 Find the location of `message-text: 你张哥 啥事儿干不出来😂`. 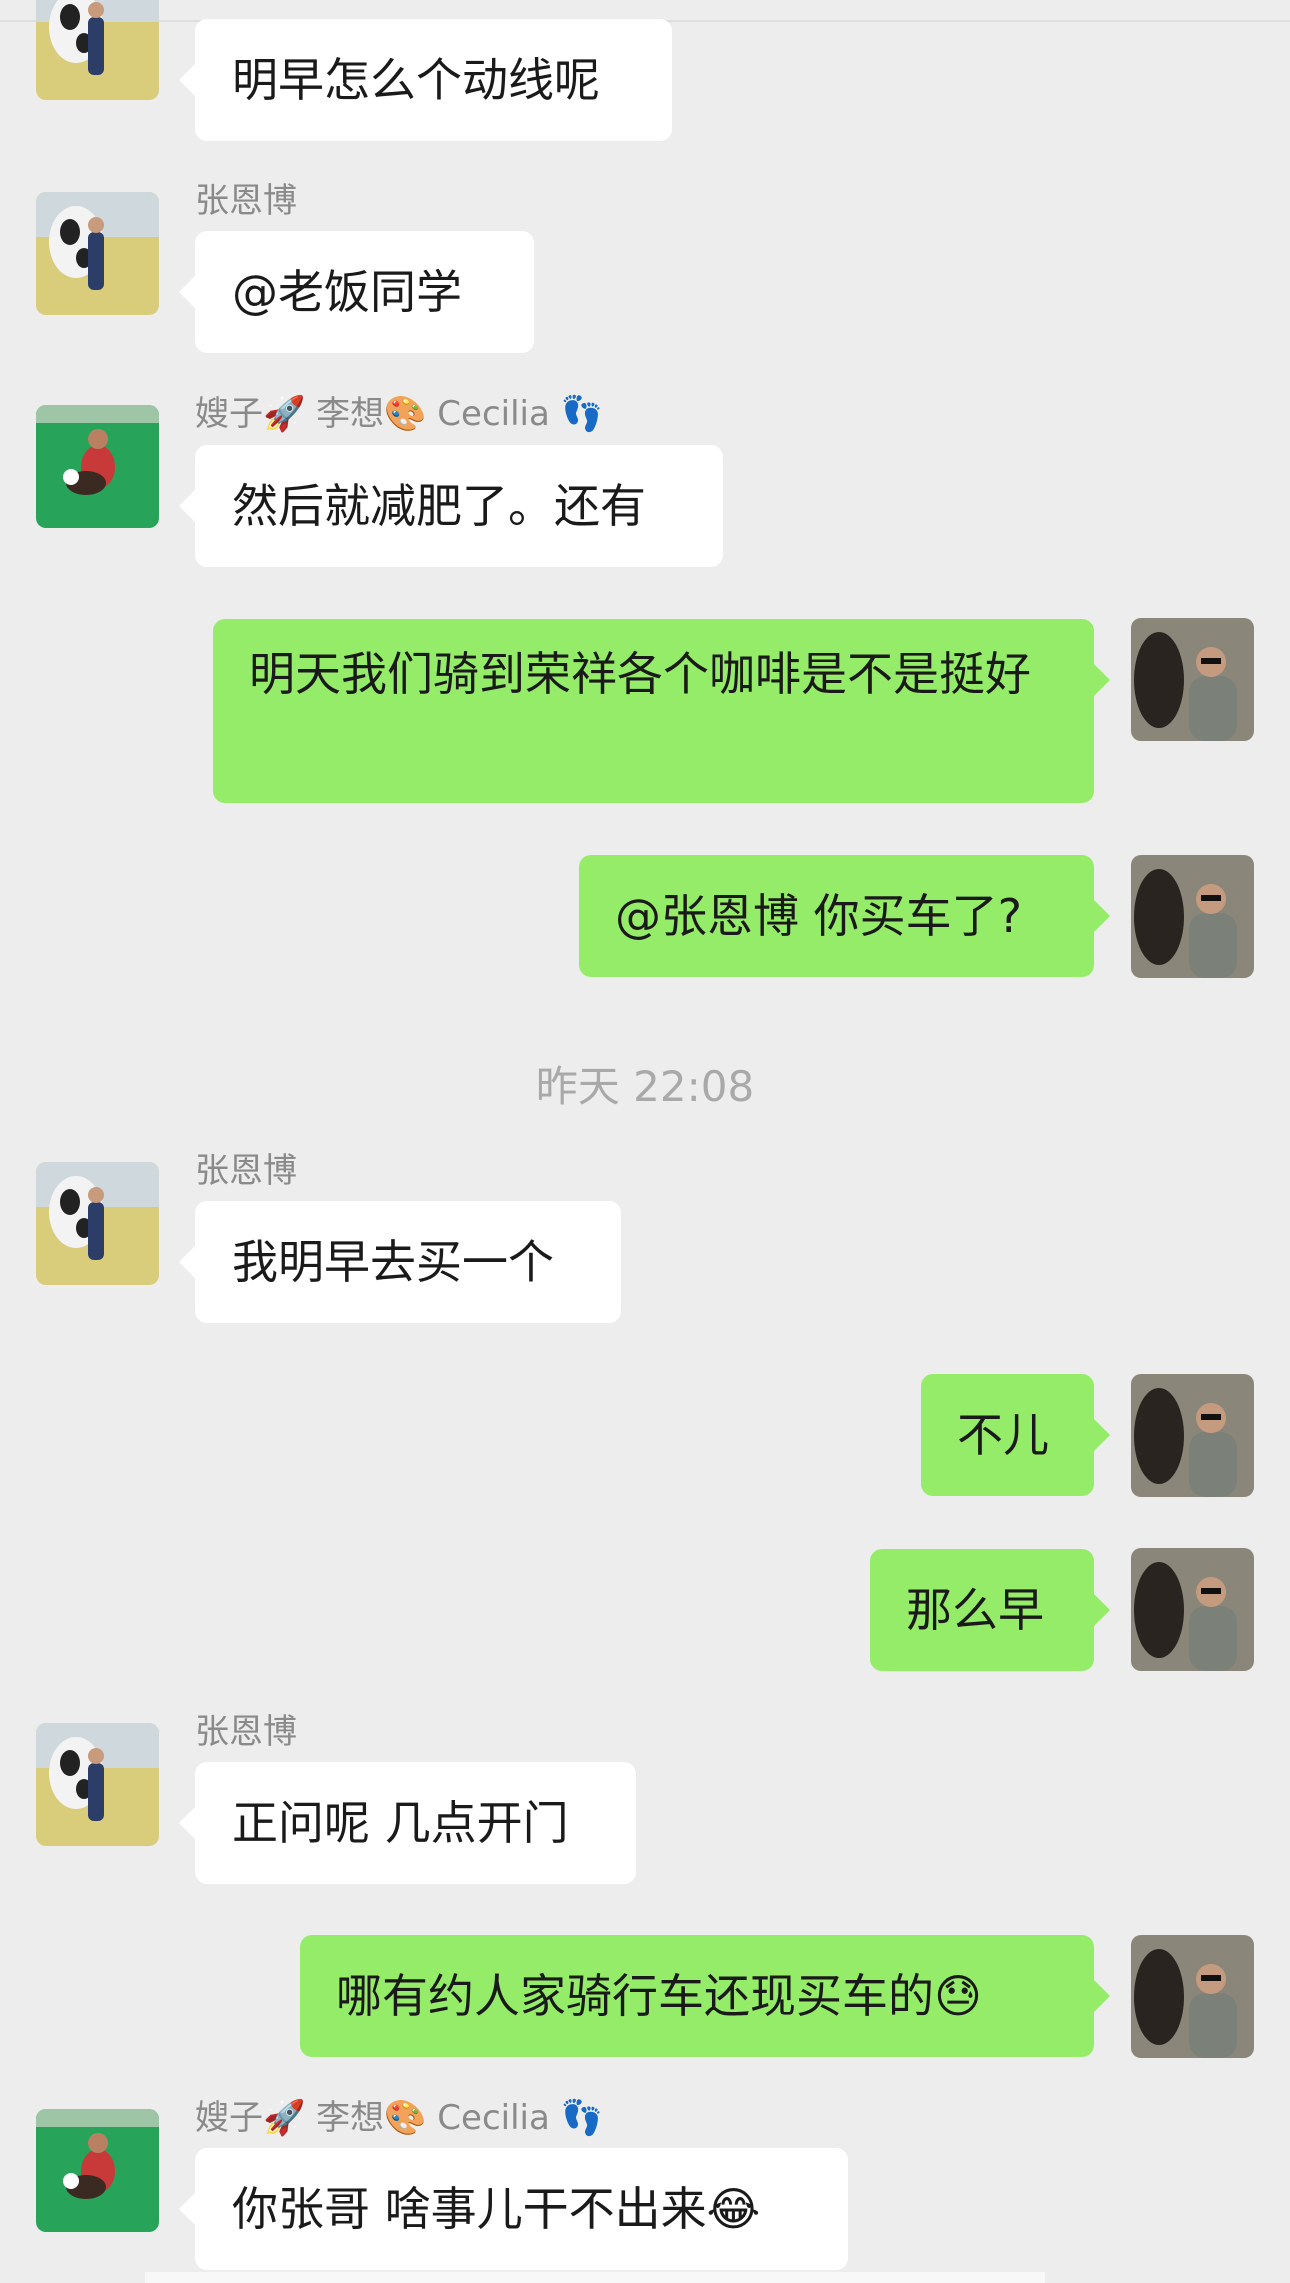

message-text: 你张哥 啥事儿干不出来😂 is located at coordinates (496, 2209).